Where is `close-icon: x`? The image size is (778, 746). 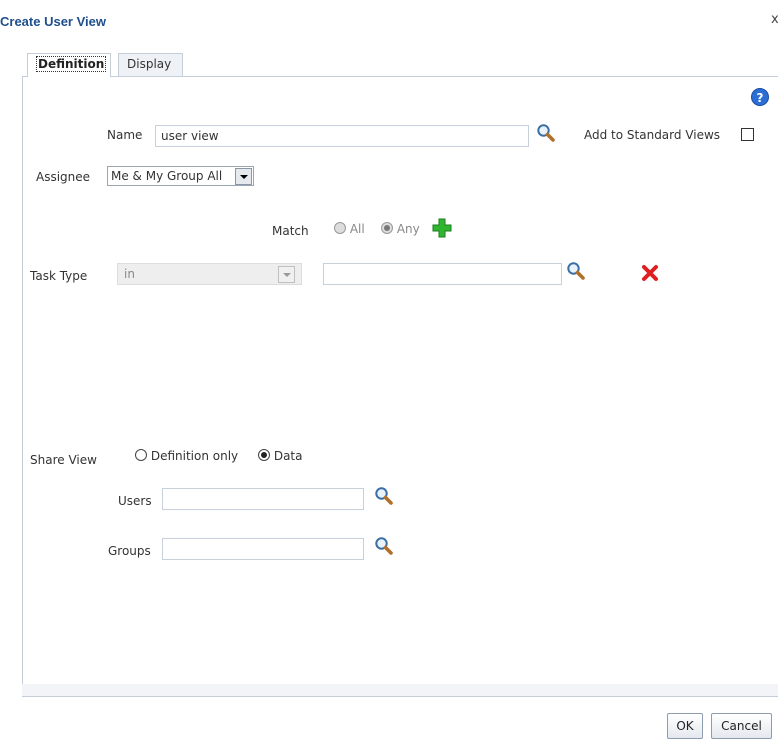
close-icon: x is located at coordinates (774, 19).